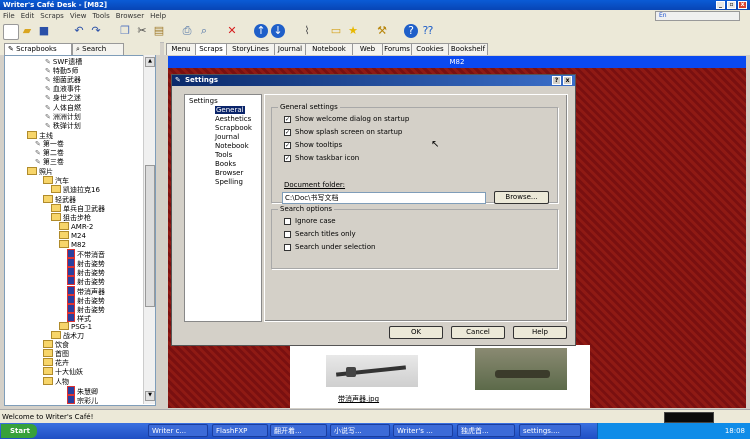 This screenshot has width=750, height=439. I want to click on tab-storylines: StoryLines, so click(250, 49).